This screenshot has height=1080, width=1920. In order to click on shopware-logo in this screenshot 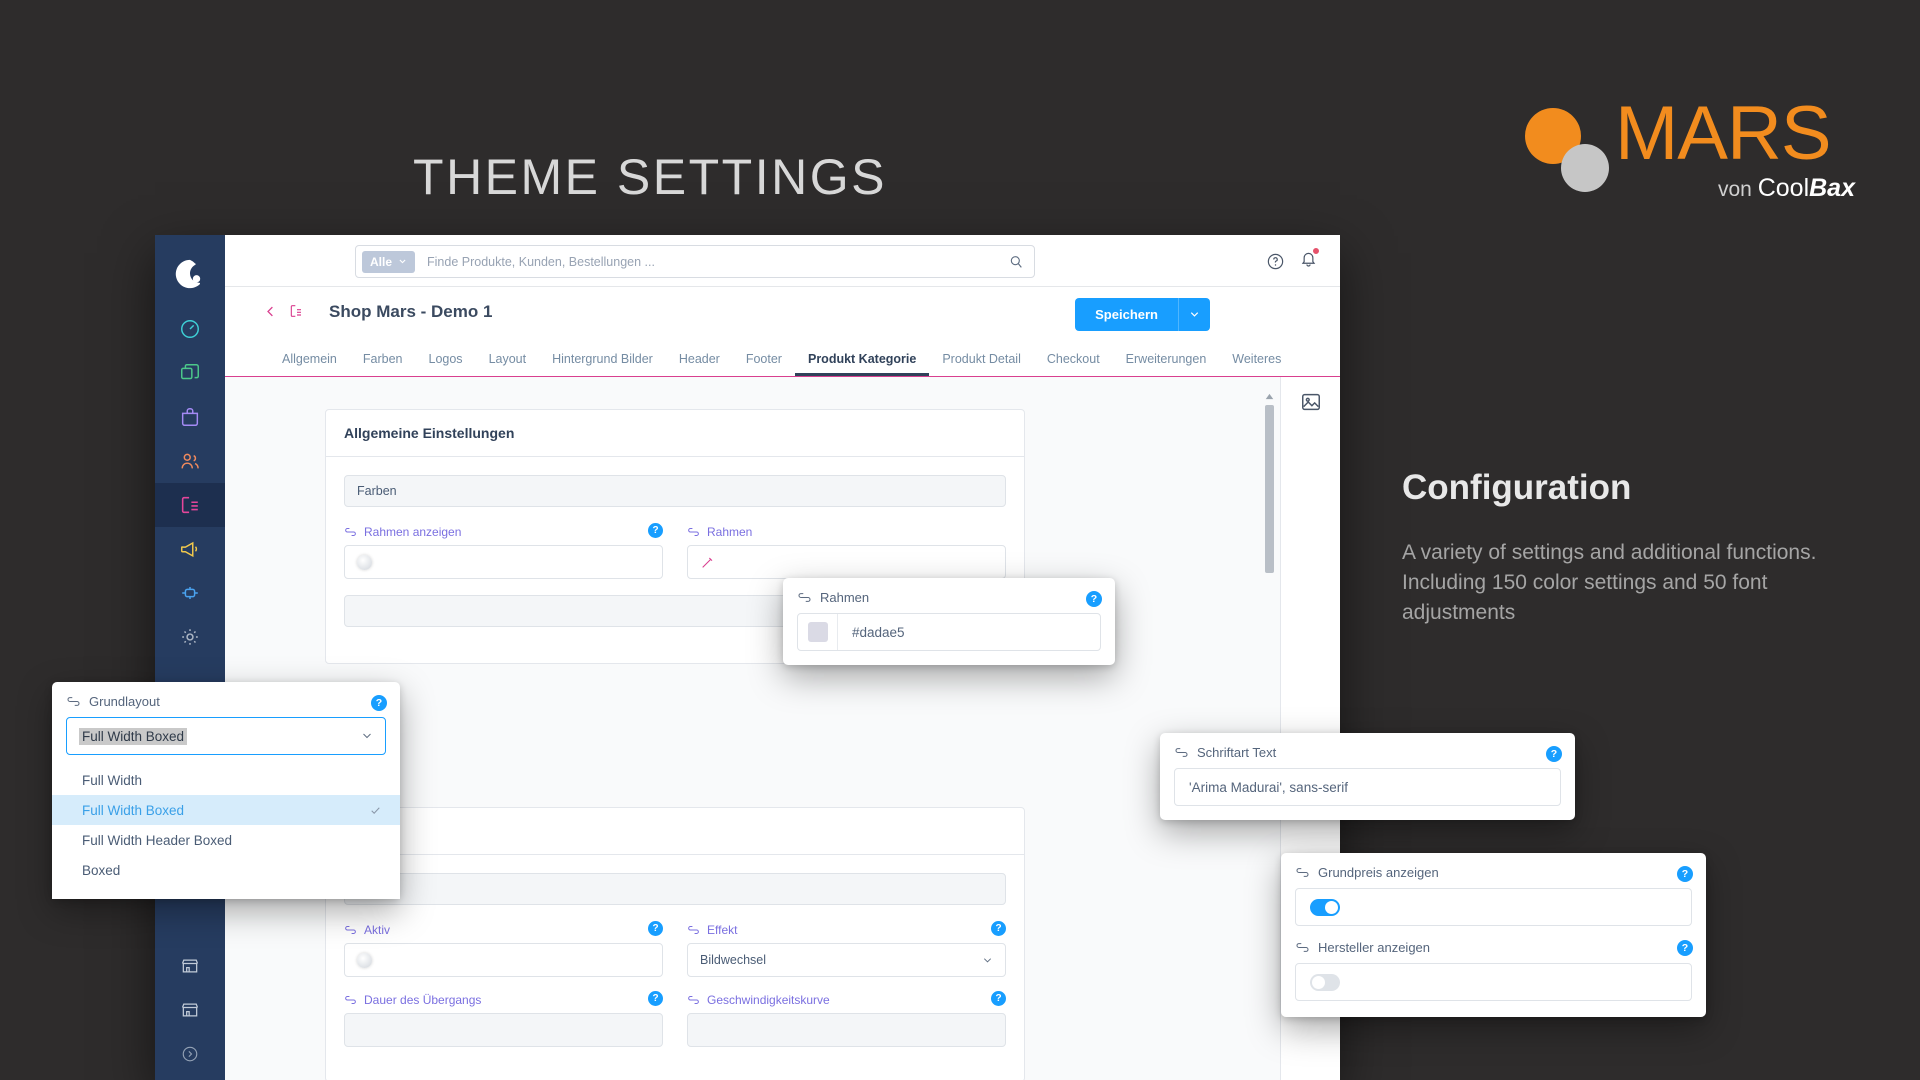, I will do `click(190, 276)`.